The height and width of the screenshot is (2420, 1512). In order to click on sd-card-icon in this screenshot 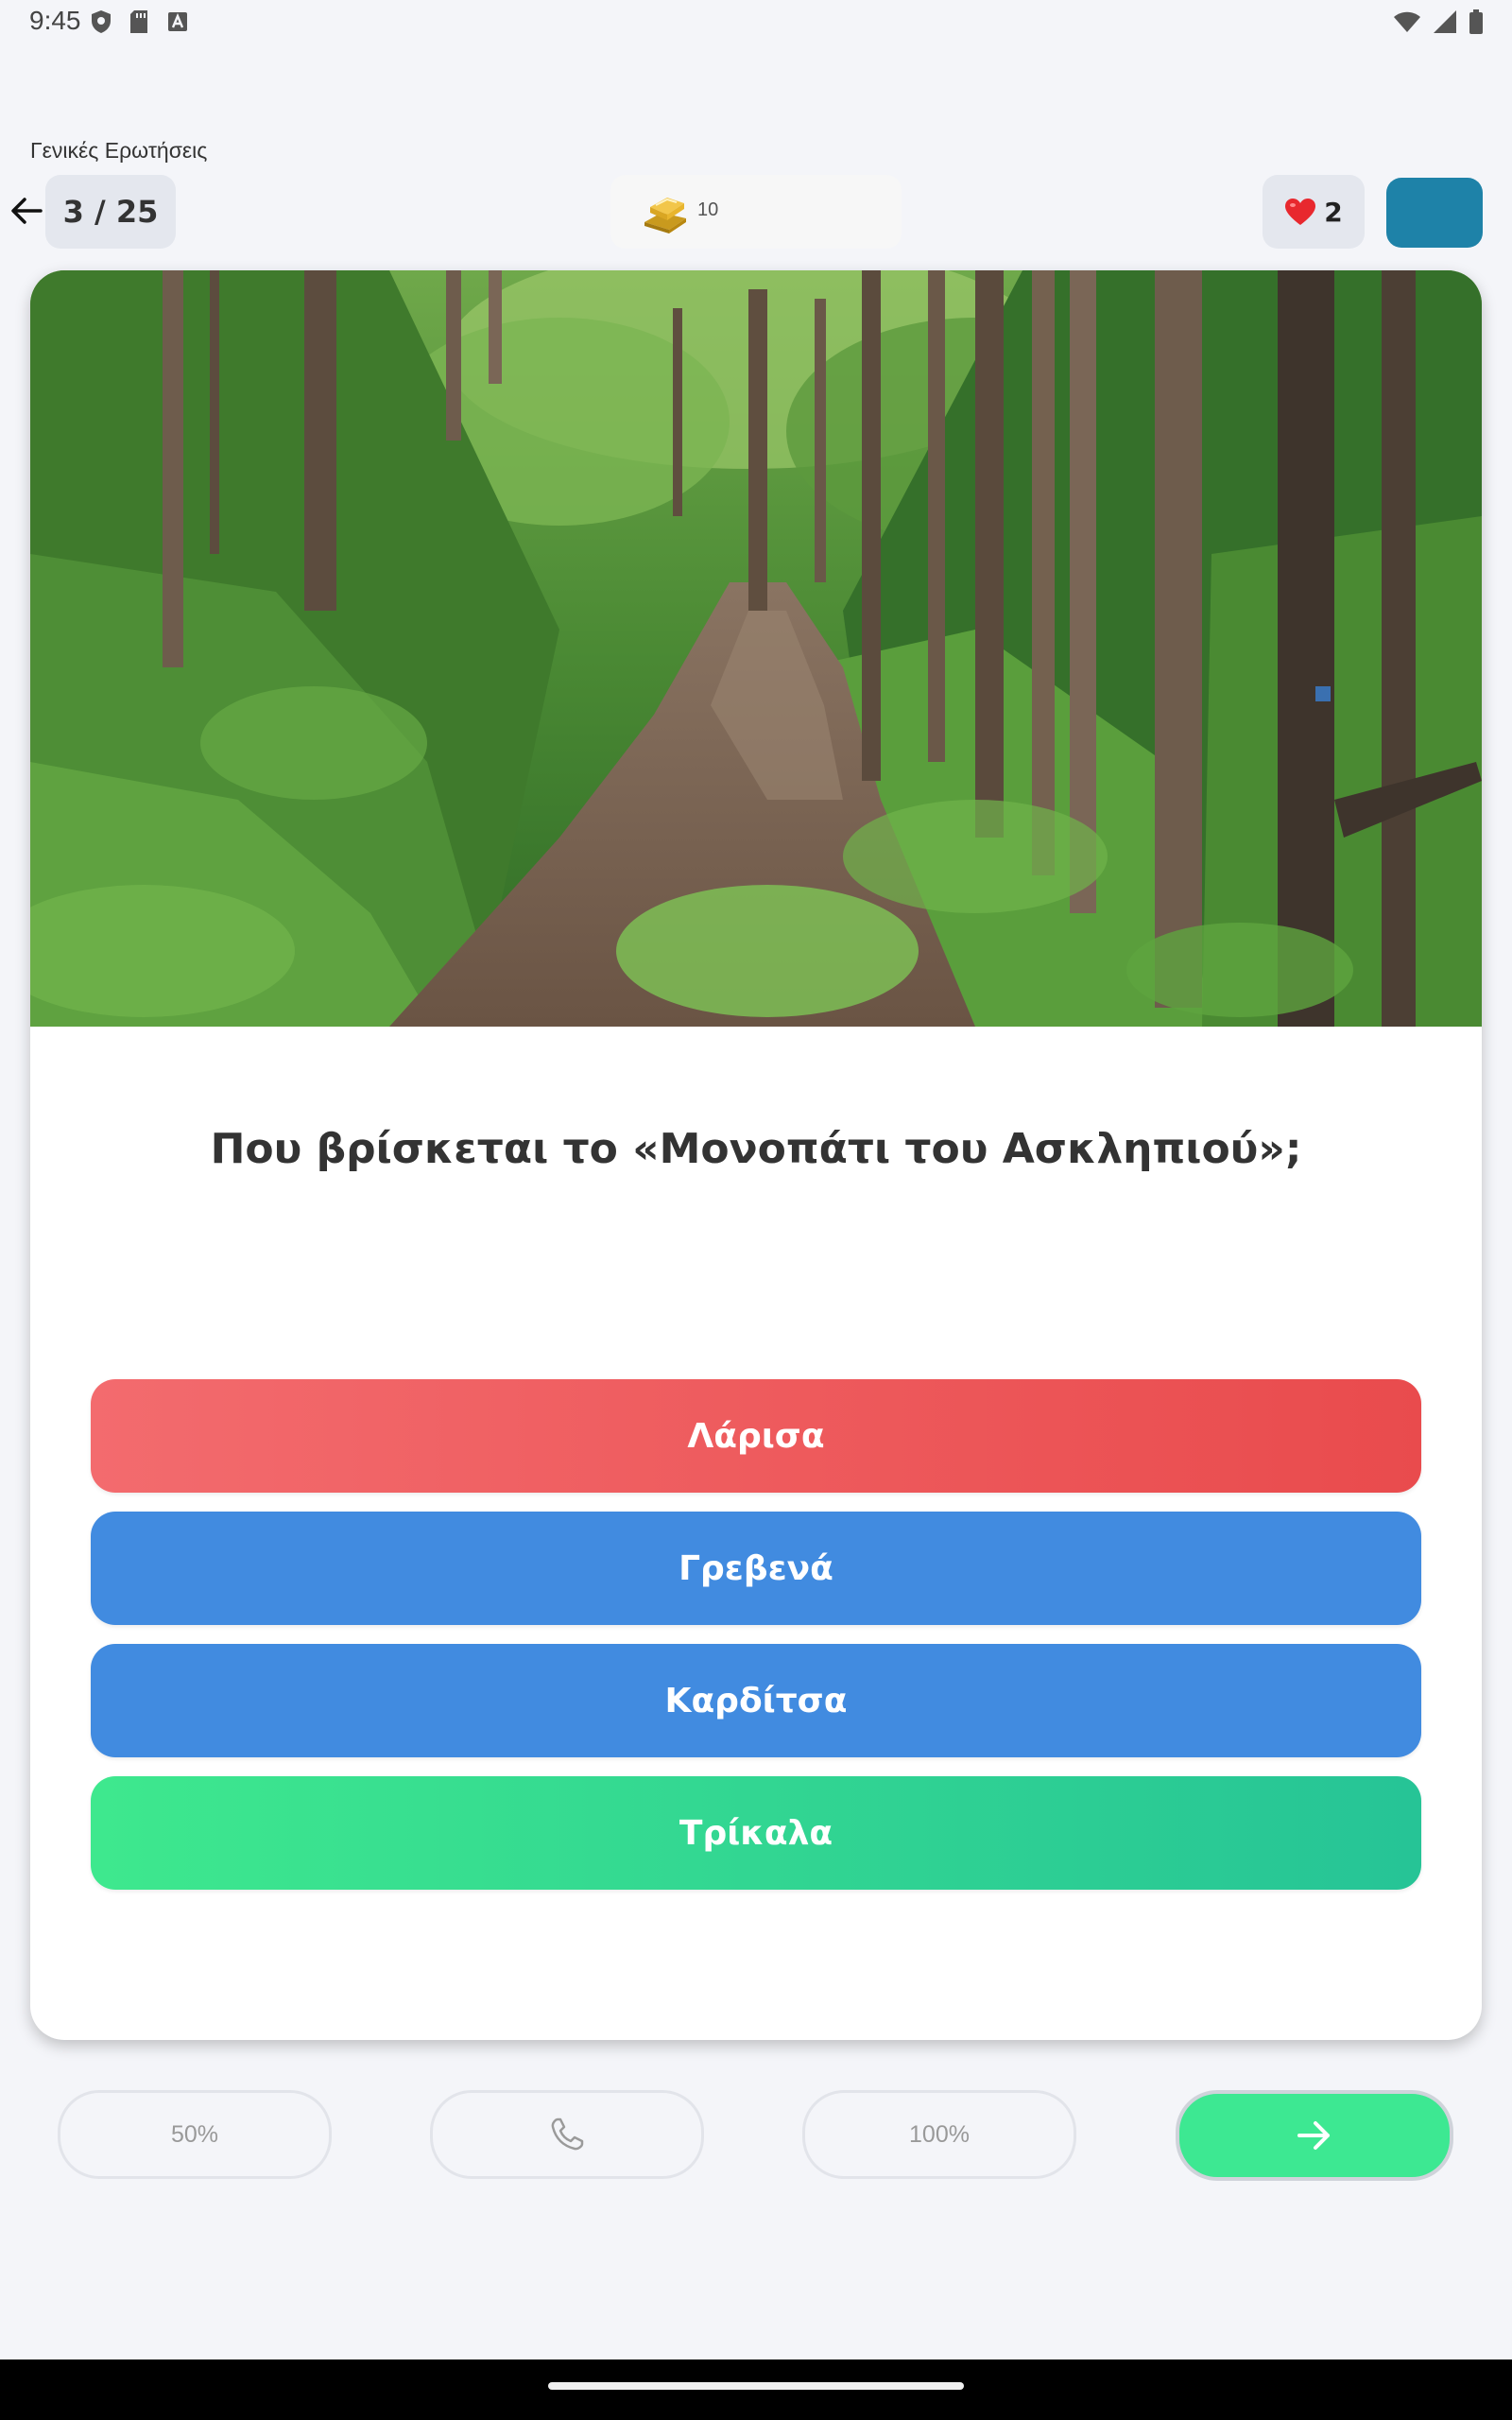, I will do `click(138, 22)`.